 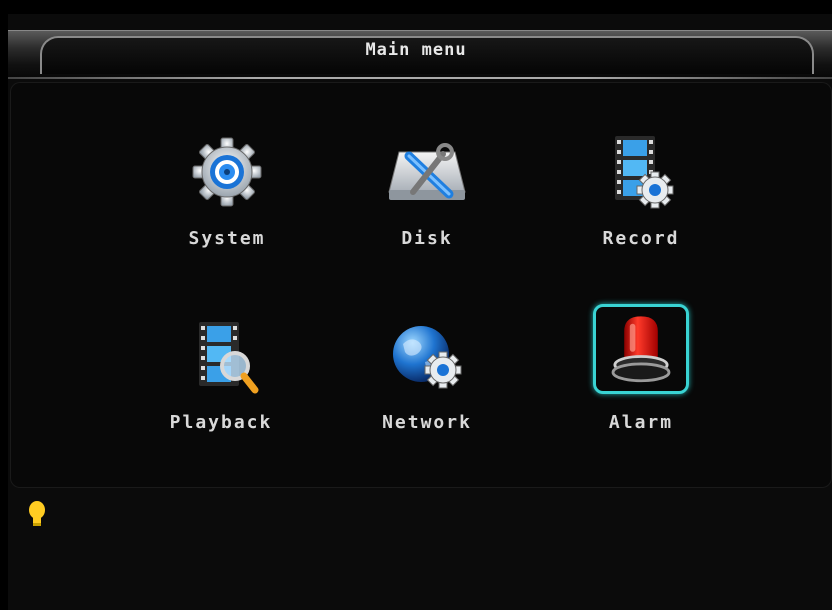 I want to click on film-magnifier-icon, so click(x=229, y=358).